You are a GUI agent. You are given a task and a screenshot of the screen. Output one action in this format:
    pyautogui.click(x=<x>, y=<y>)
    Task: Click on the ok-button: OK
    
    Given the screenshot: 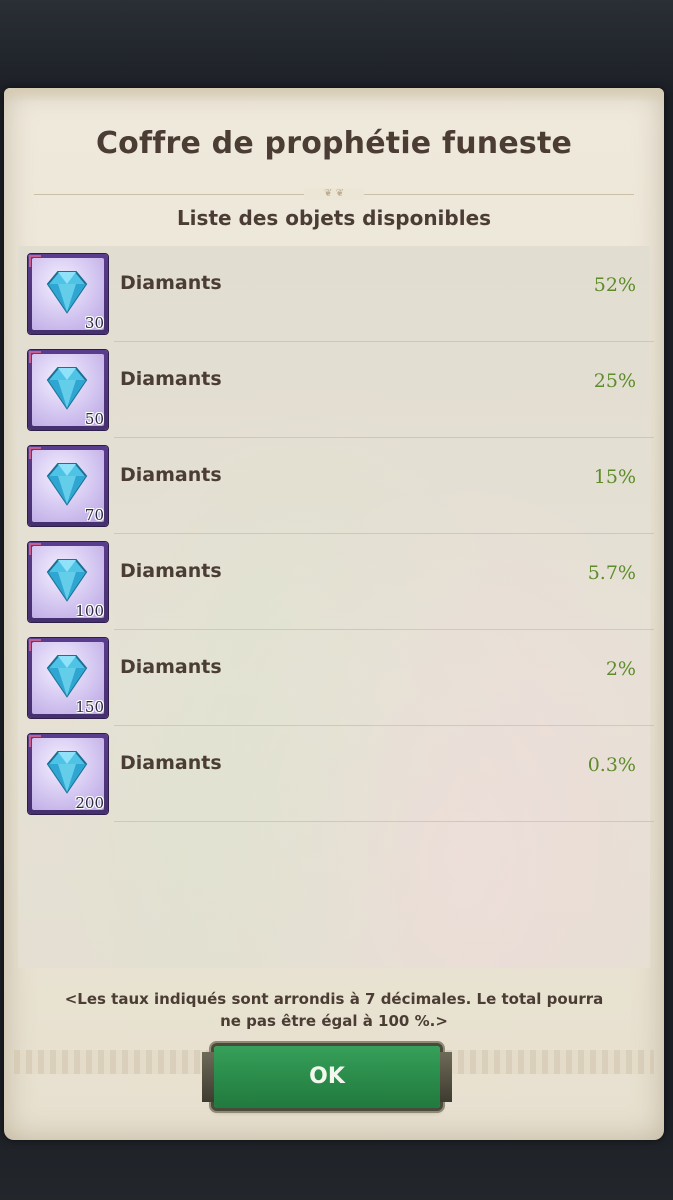 What is the action you would take?
    pyautogui.click(x=327, y=1077)
    